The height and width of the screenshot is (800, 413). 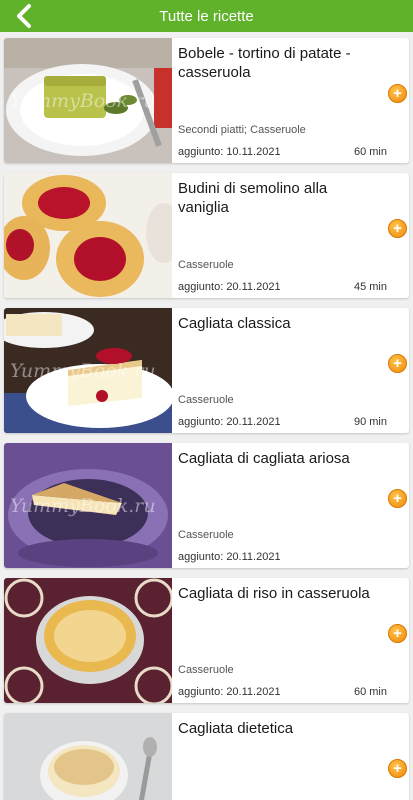 I want to click on page-title: Tutte le ricette, so click(x=206, y=16).